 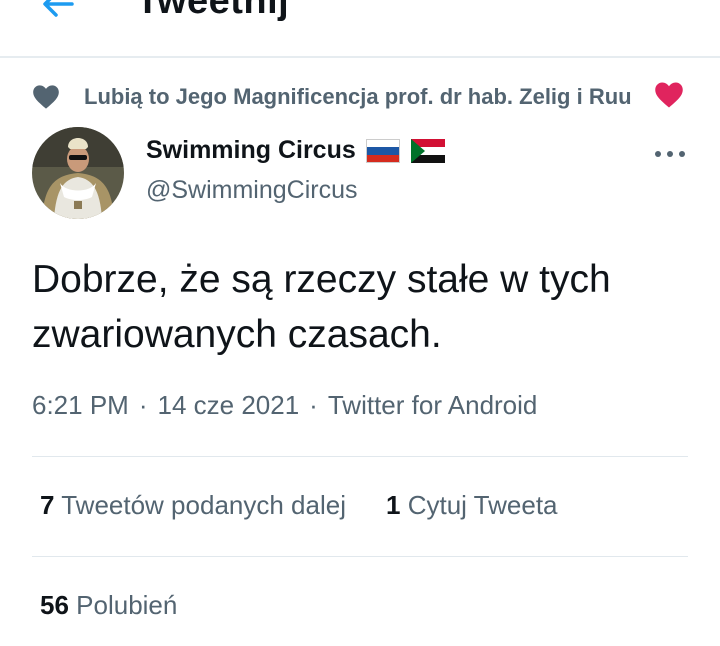 I want to click on arrow-left-icon, so click(x=58, y=12).